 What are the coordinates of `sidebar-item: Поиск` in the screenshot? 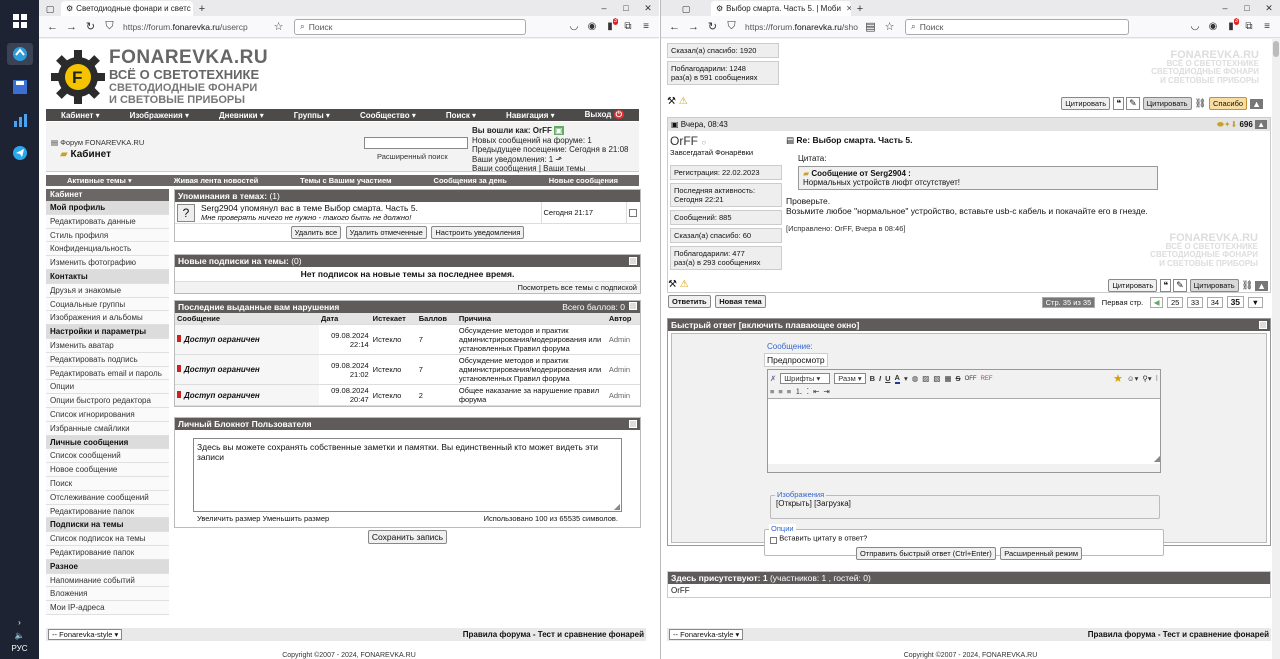 It's located at (107, 483).